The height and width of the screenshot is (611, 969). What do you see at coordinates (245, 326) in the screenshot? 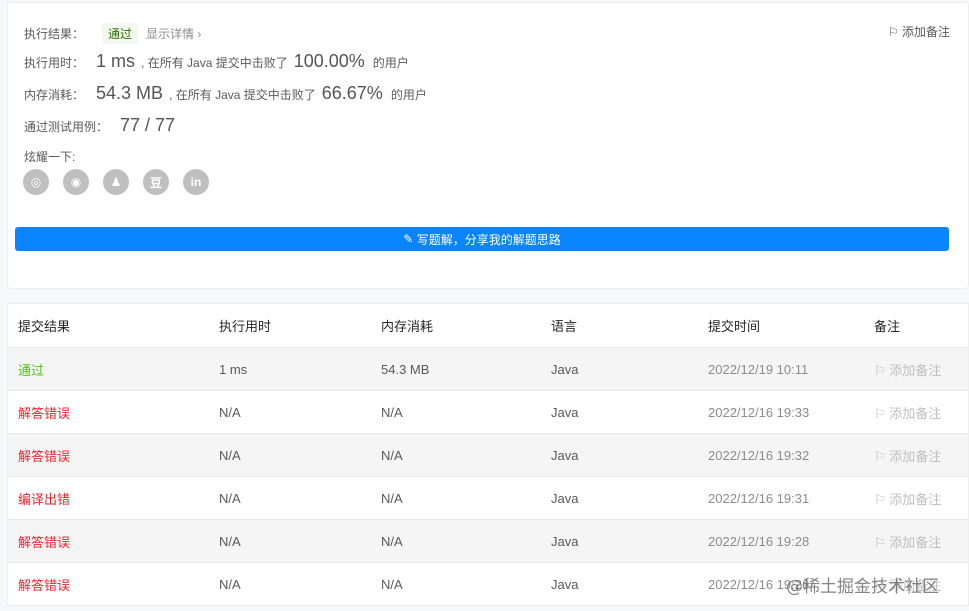
I see `col-runtime: 执行用时` at bounding box center [245, 326].